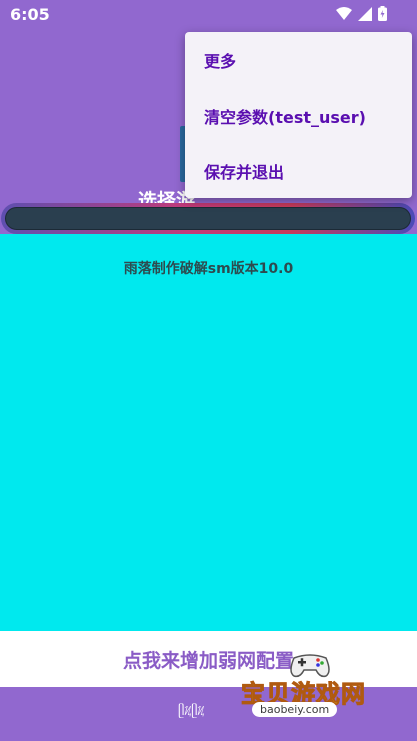  Describe the element at coordinates (382, 13) in the screenshot. I see `battery-icon` at that location.